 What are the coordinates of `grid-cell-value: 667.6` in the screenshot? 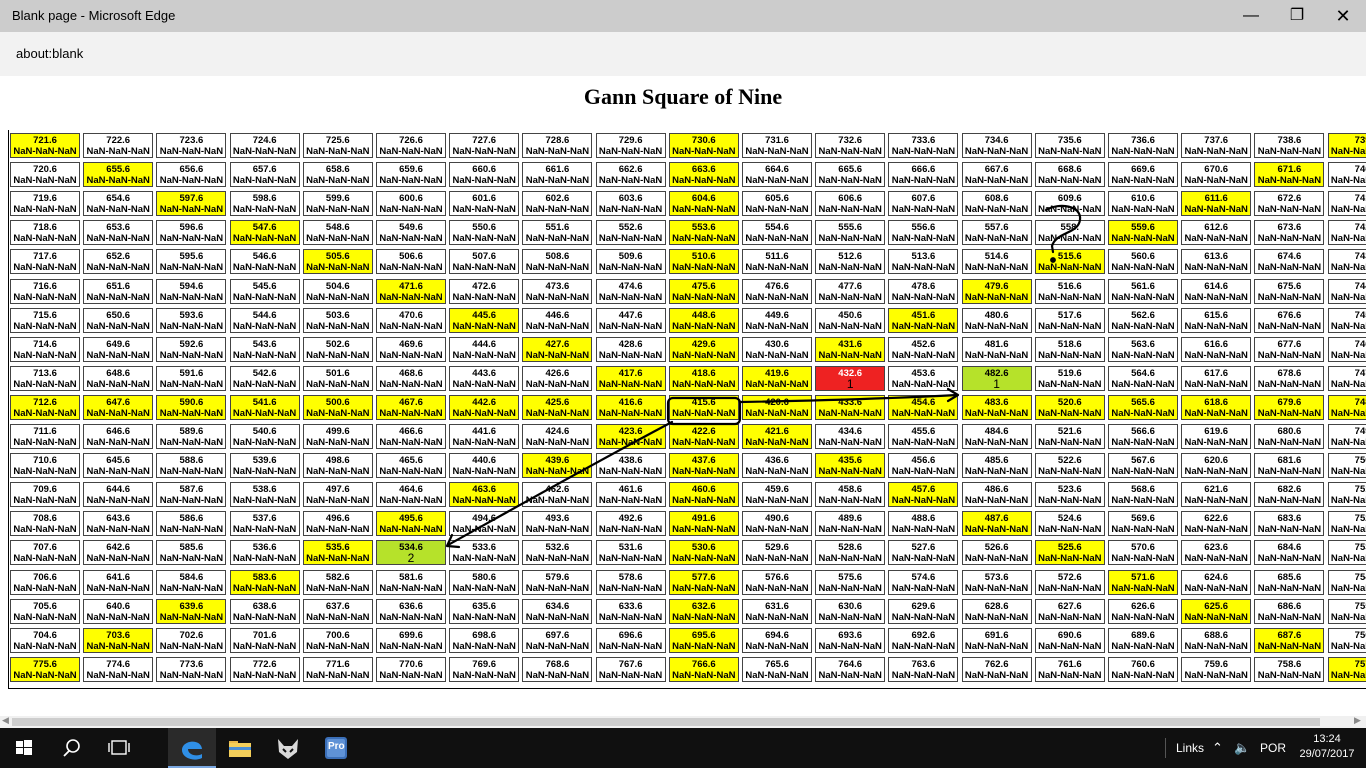 It's located at (996, 170).